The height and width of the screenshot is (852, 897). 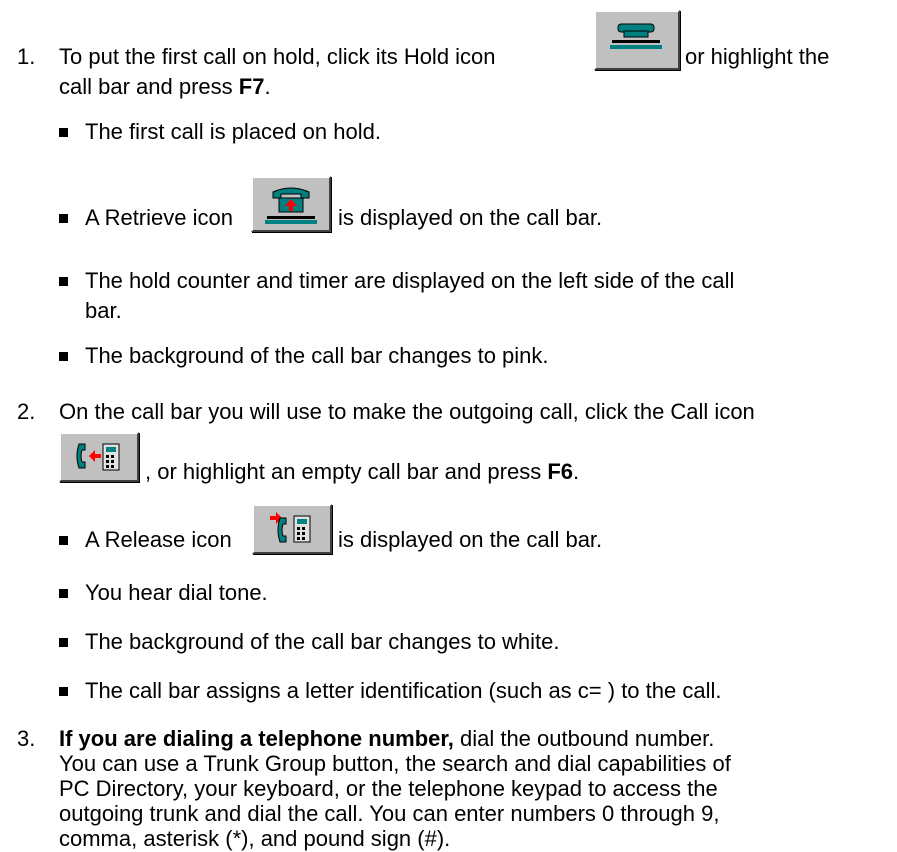 What do you see at coordinates (251, 86) in the screenshot?
I see `f7-key: F7` at bounding box center [251, 86].